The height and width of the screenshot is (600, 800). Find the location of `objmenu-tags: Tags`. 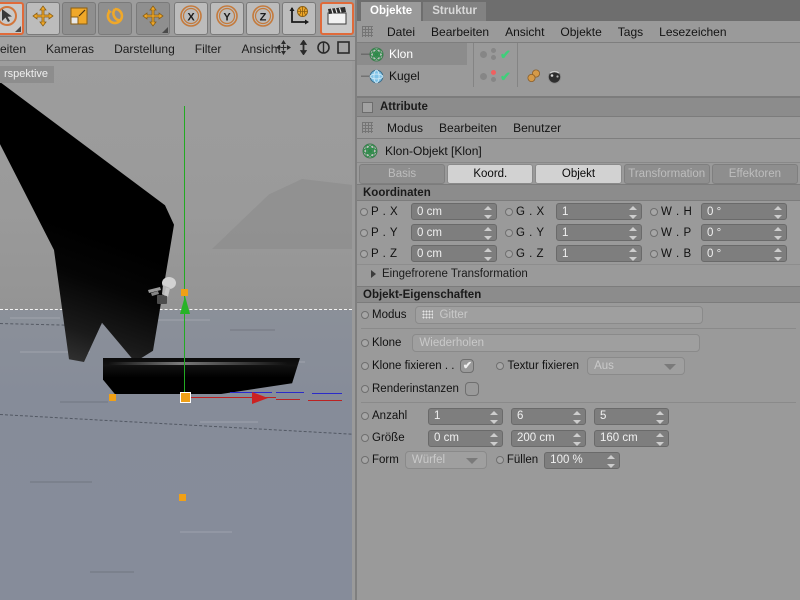

objmenu-tags: Tags is located at coordinates (630, 32).